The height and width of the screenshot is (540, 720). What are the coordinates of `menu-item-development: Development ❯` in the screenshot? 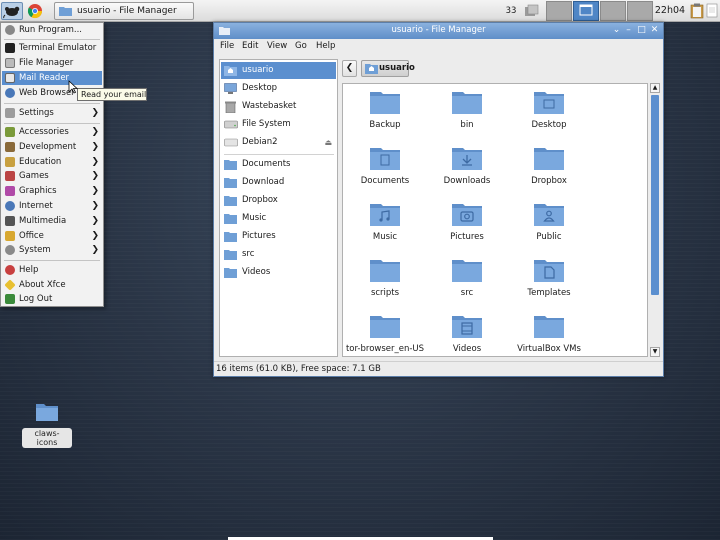 It's located at (52, 147).